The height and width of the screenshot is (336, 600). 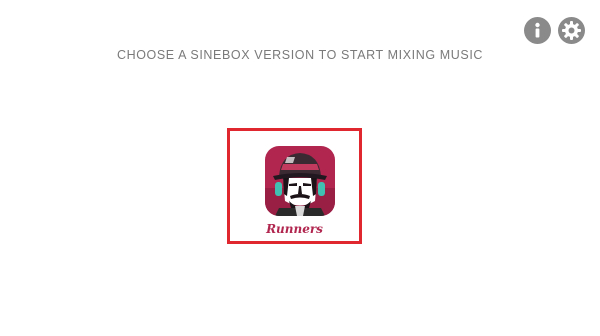 I want to click on version-label: Runners, so click(x=294, y=229).